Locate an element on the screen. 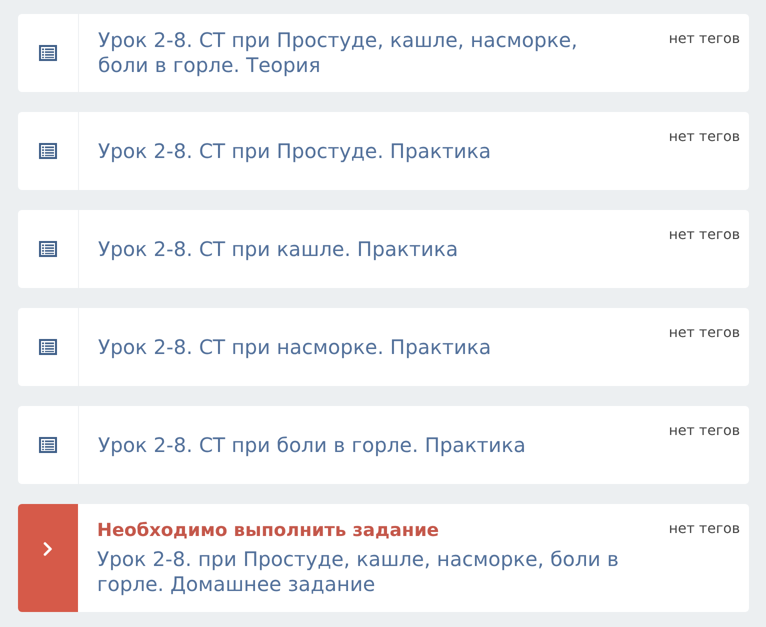  lesson-card: Урок 2-8. СТ при Простуде, кашле, насморке, боли в горле. Теория нет тегов is located at coordinates (383, 53).